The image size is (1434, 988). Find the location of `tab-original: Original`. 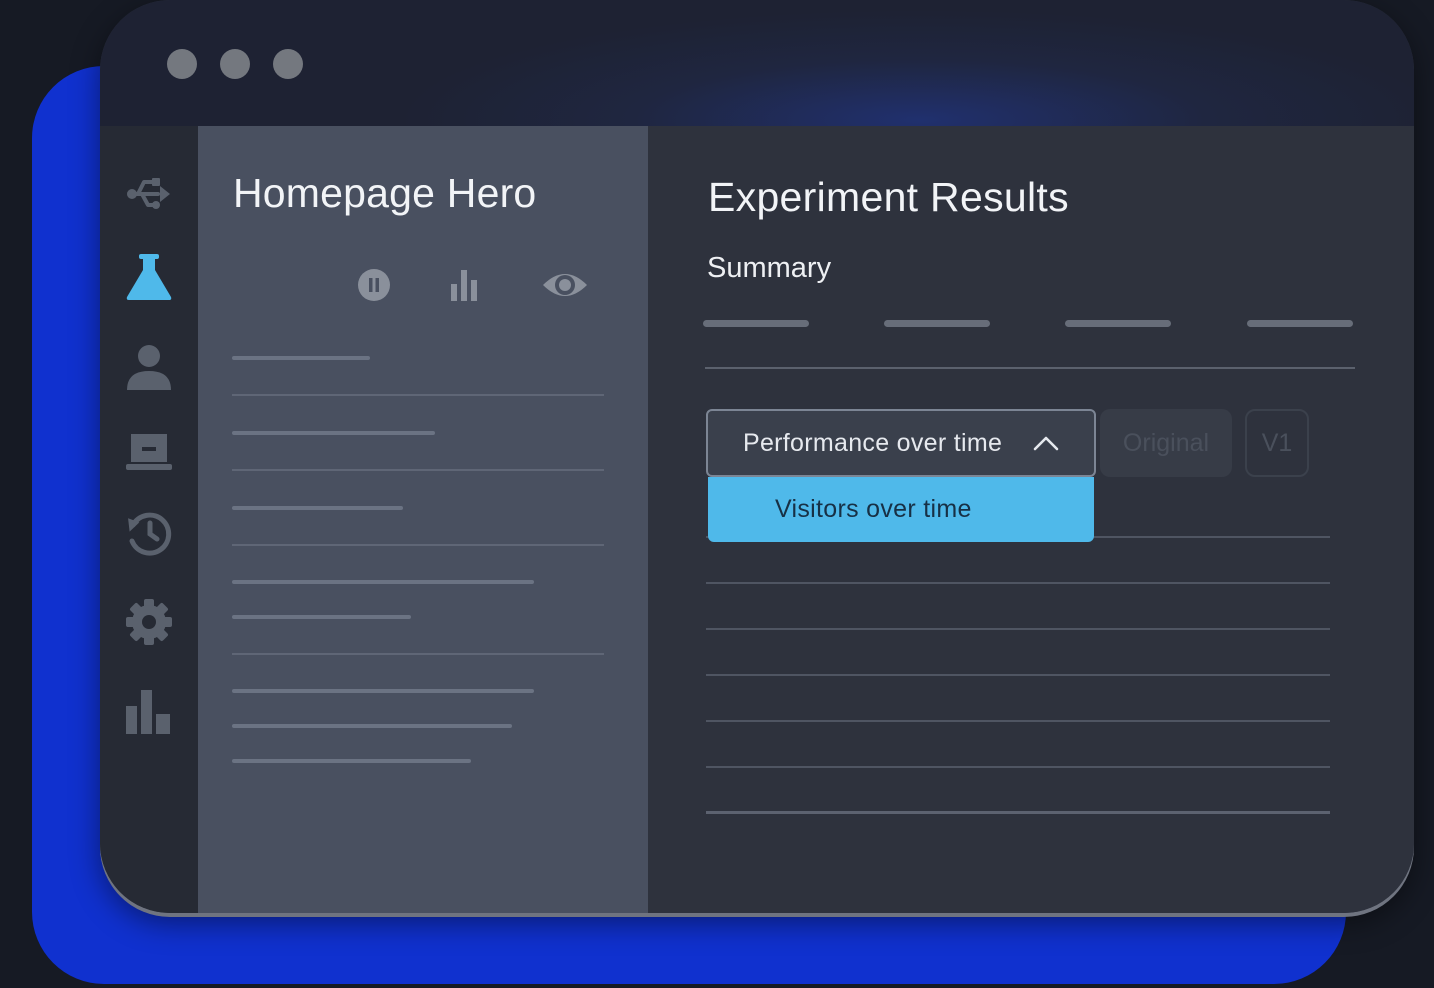

tab-original: Original is located at coordinates (1166, 443).